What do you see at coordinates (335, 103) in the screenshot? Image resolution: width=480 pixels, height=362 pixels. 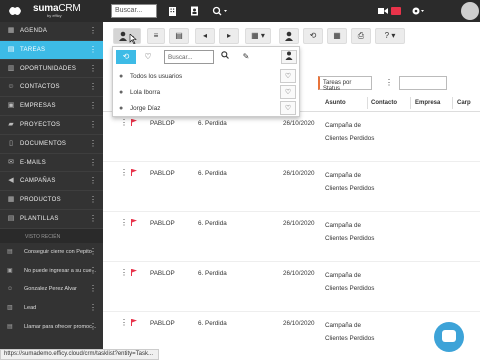 I see `column-header-asunto: Asunto` at bounding box center [335, 103].